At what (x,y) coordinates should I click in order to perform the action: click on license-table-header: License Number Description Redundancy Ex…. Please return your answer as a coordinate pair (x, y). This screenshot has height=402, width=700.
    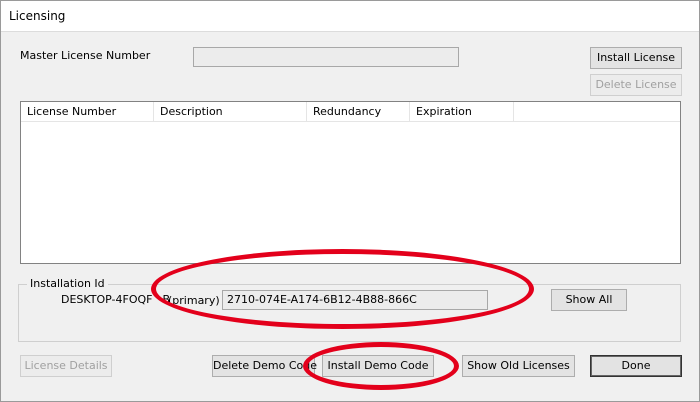
    Looking at the image, I should click on (350, 112).